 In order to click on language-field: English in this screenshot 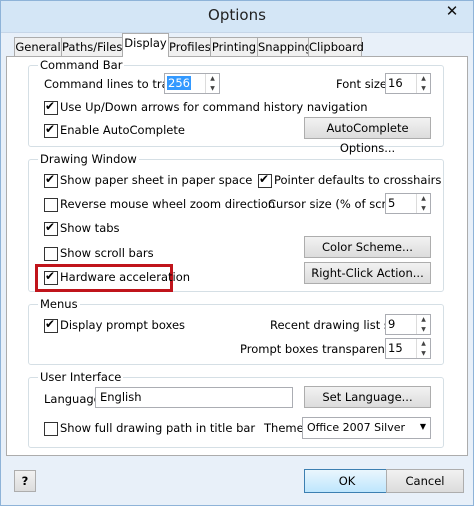, I will do `click(194, 397)`.